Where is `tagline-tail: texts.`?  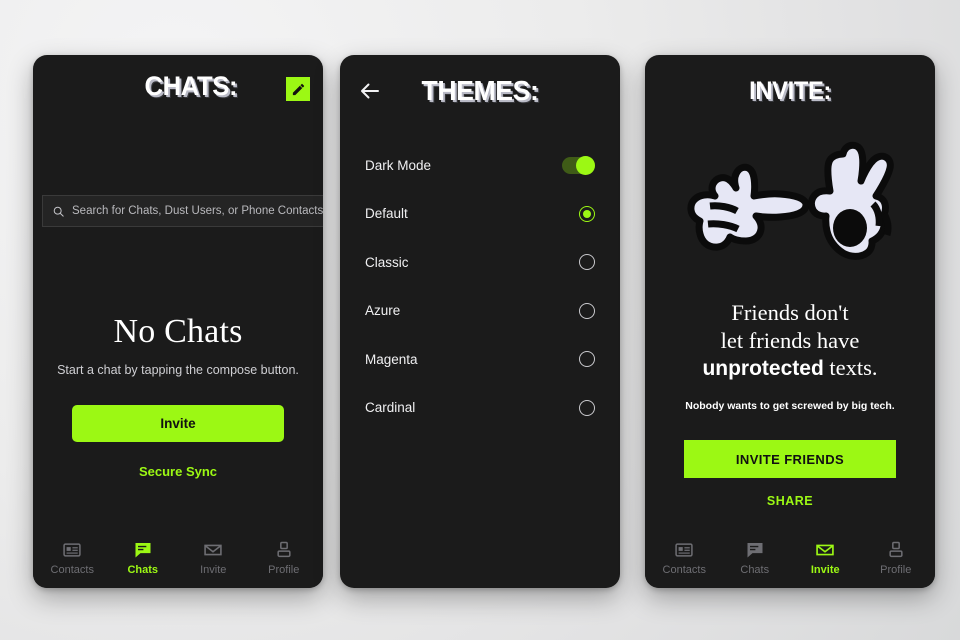 tagline-tail: texts. is located at coordinates (850, 368).